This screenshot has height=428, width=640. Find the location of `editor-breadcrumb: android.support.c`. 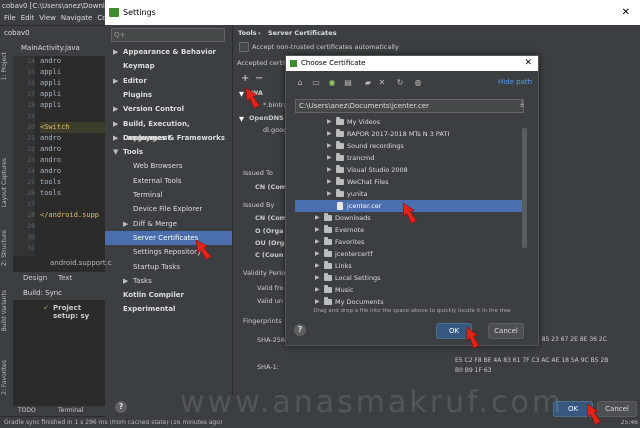

editor-breadcrumb: android.support.c is located at coordinates (81, 263).